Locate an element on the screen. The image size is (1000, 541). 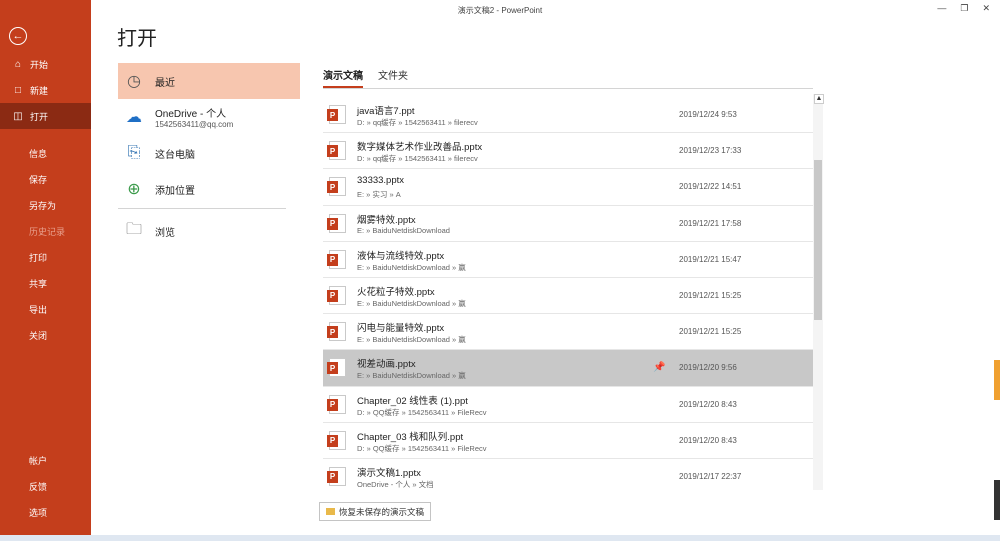
restore-icon: ❐ is located at coordinates (964, 8).